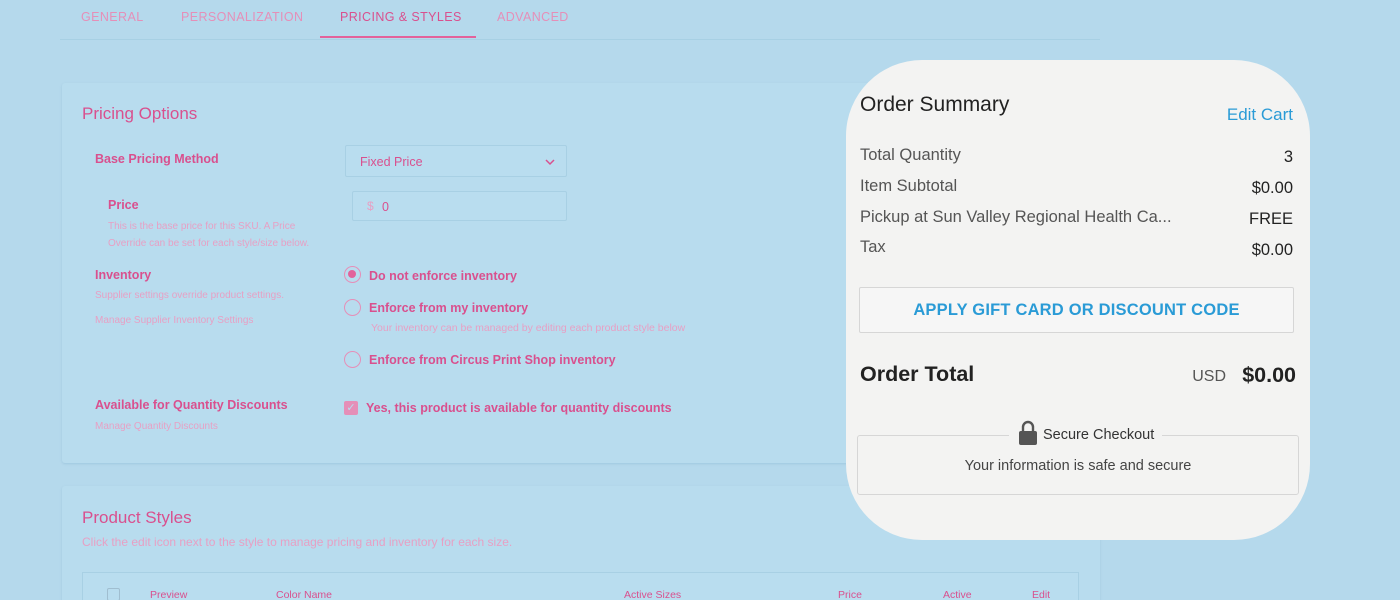  What do you see at coordinates (113, 594) in the screenshot?
I see `select-all-checkbox` at bounding box center [113, 594].